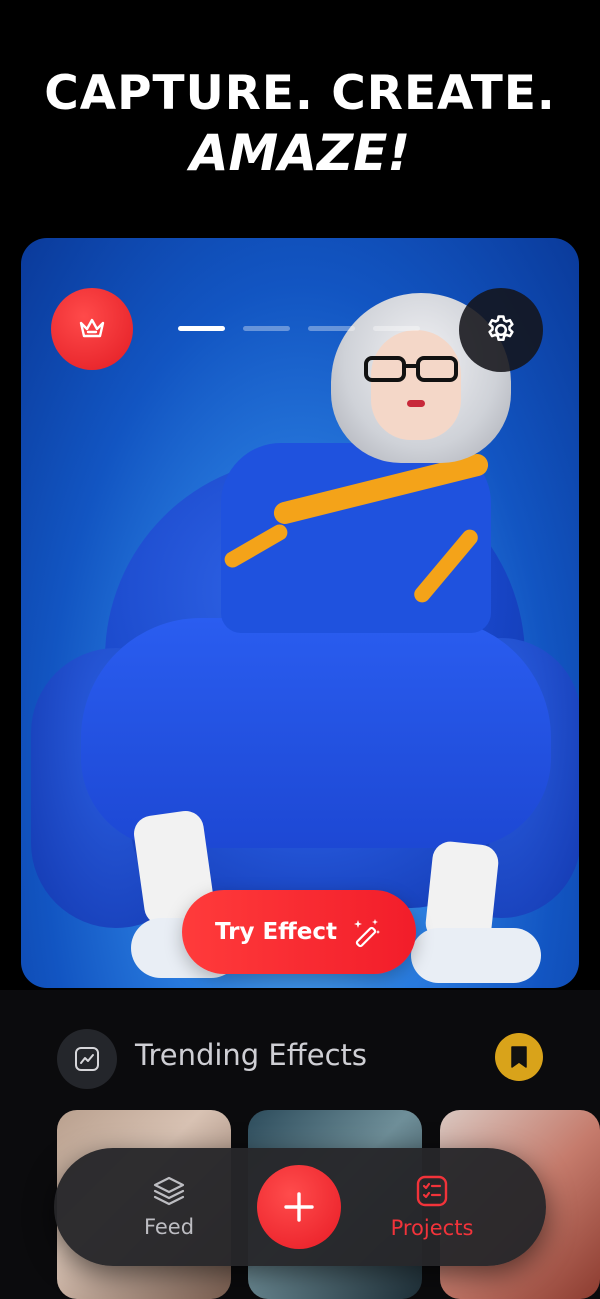 The width and height of the screenshot is (600, 1299). I want to click on tab-feed: Feed, so click(169, 1207).